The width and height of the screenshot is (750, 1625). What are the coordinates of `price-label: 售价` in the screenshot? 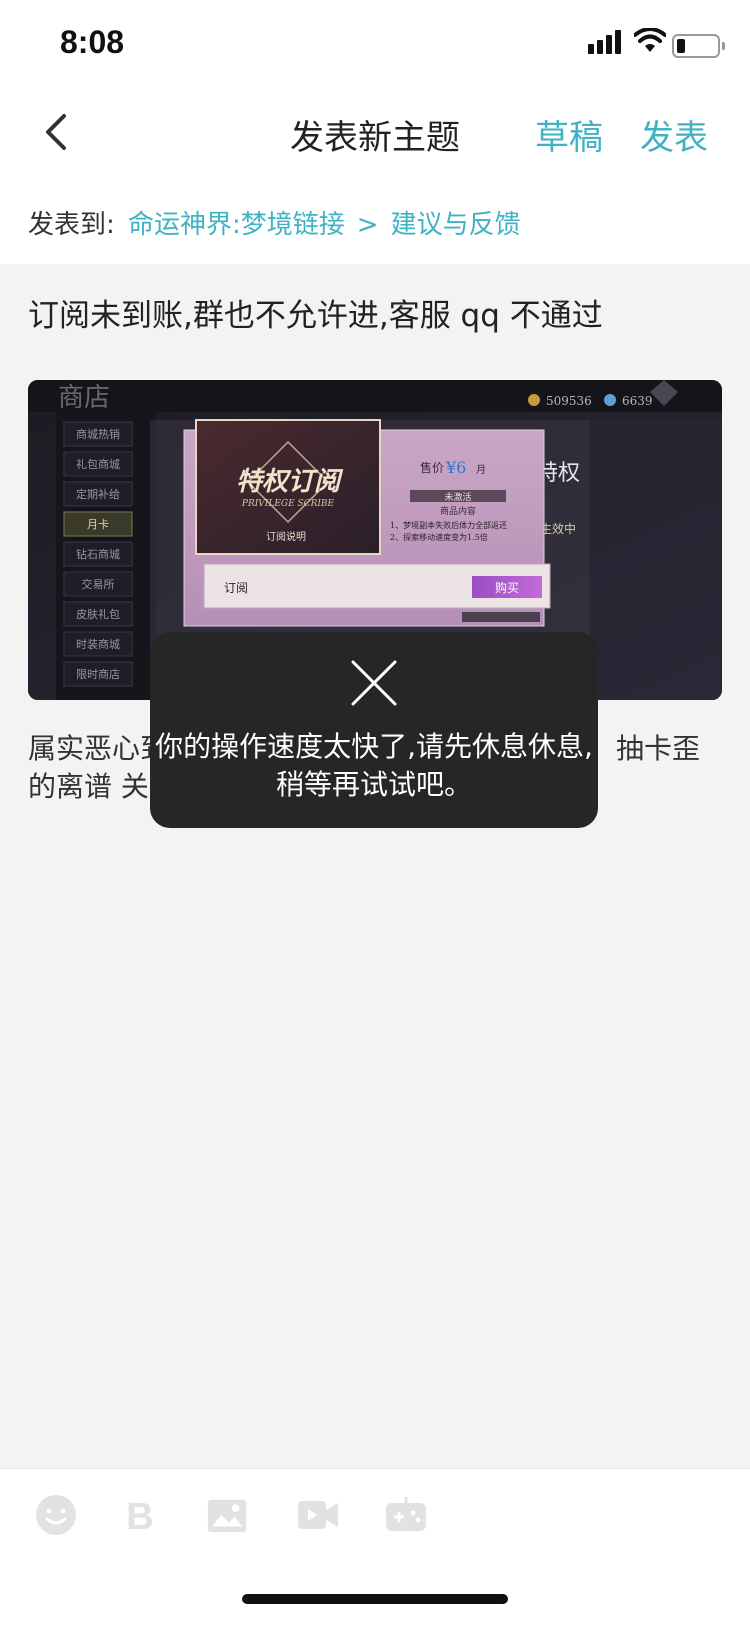 It's located at (432, 467).